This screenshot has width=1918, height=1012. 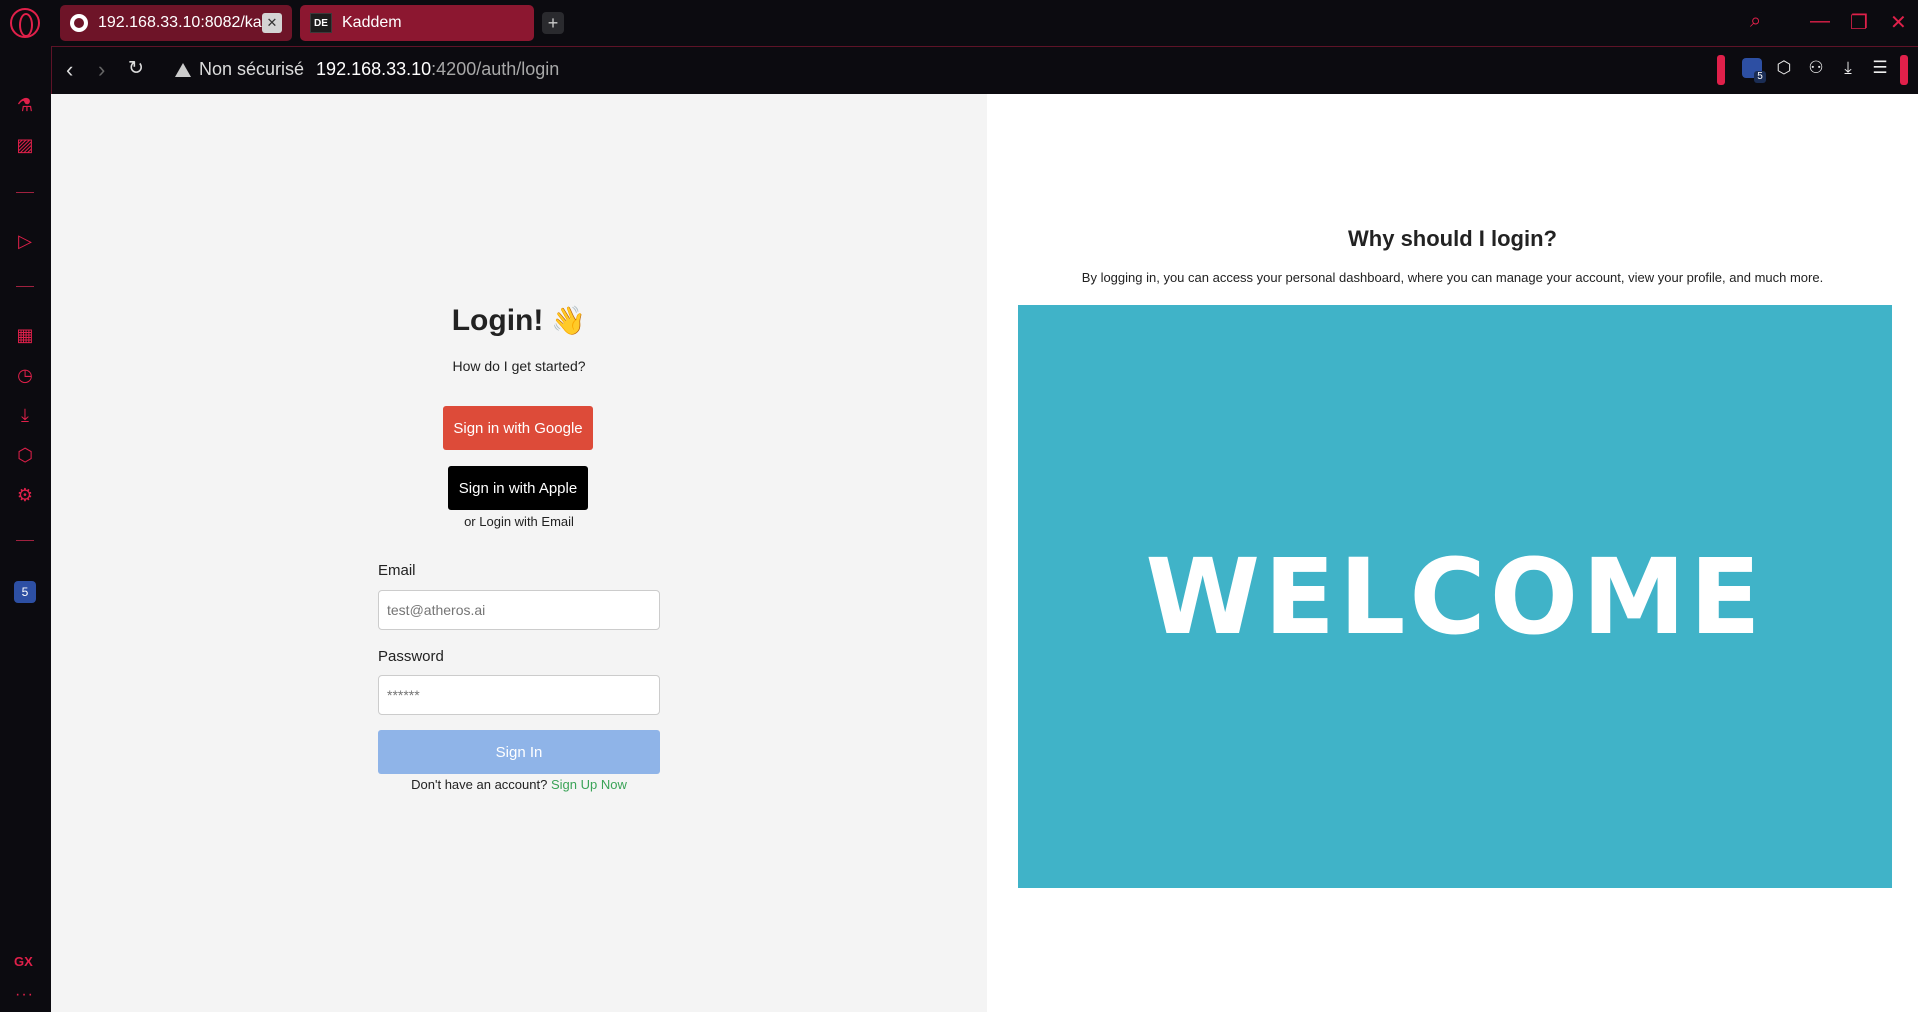 I want to click on gx-corner-label: GX, so click(x=23, y=961).